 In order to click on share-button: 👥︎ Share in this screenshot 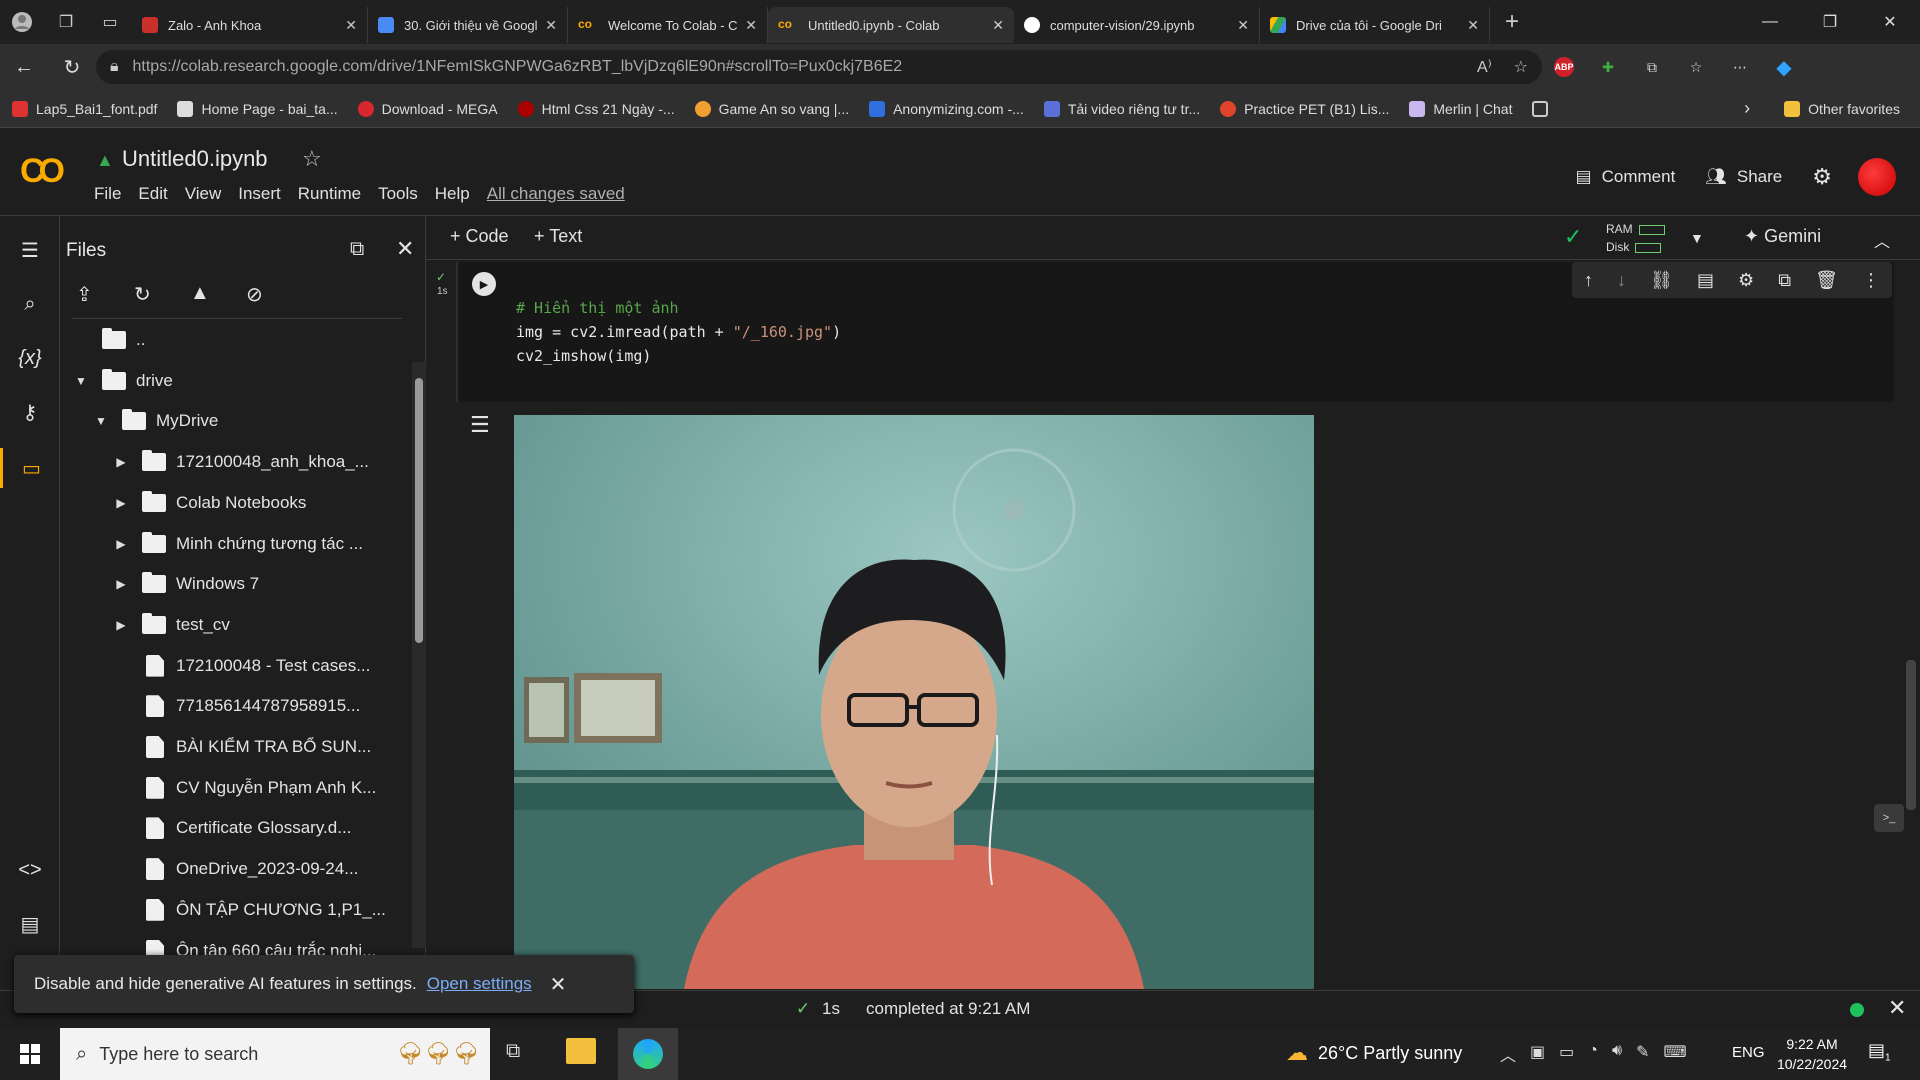, I will do `click(1743, 177)`.